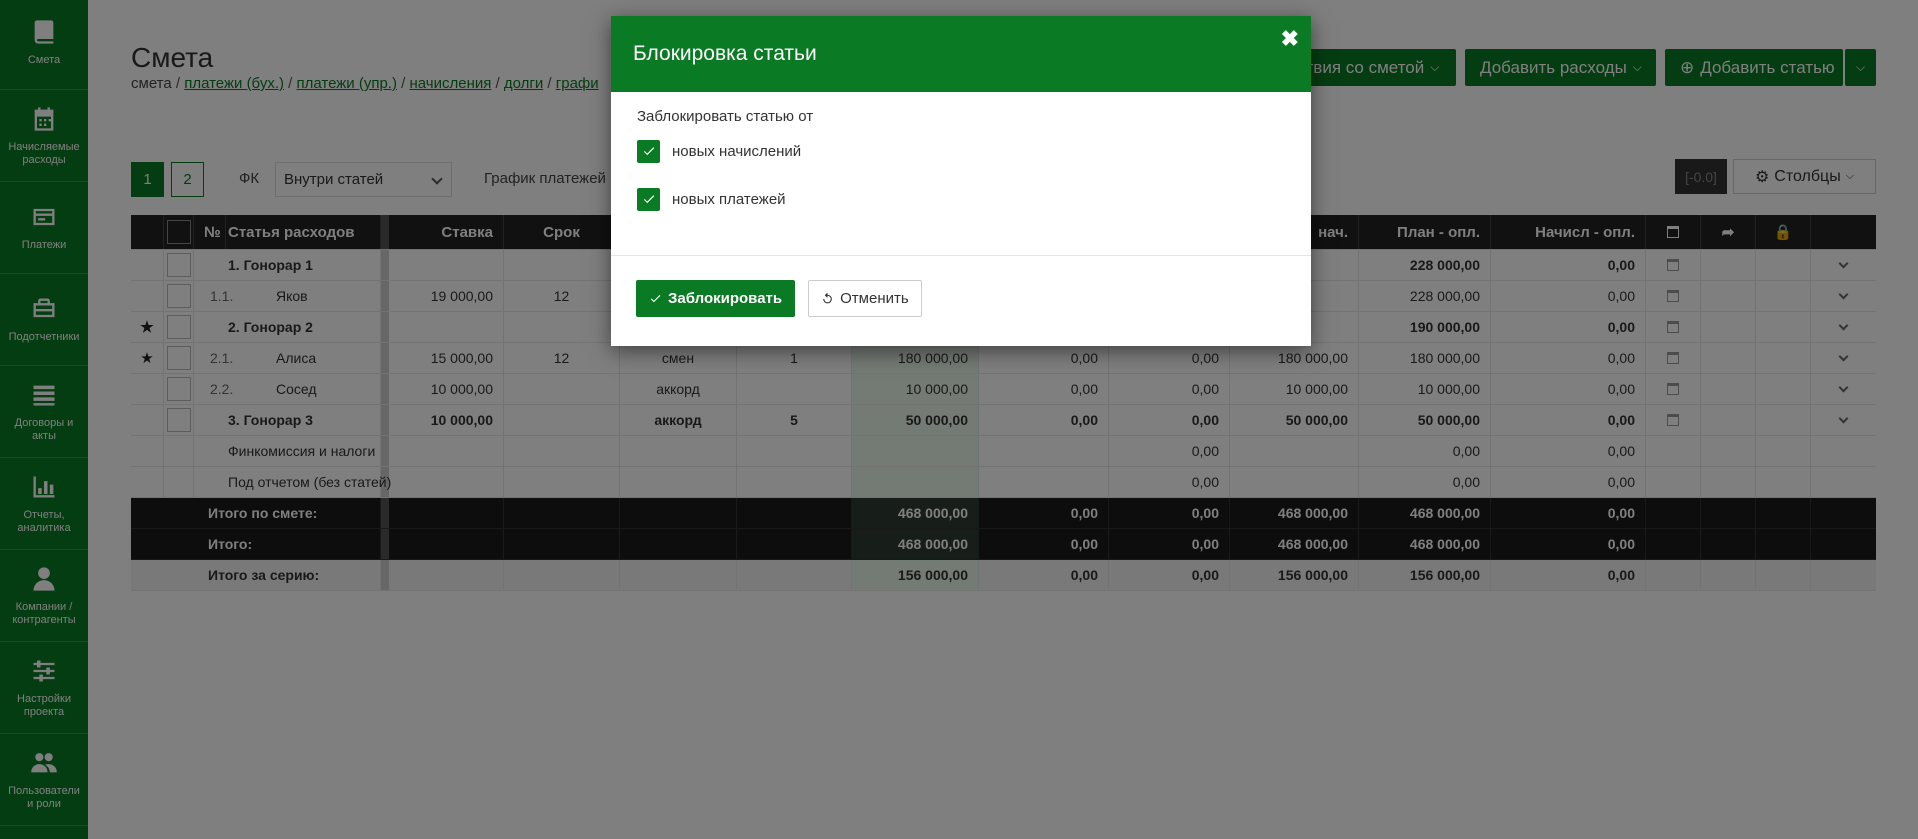  I want to click on row-number: 2.2., so click(222, 389).